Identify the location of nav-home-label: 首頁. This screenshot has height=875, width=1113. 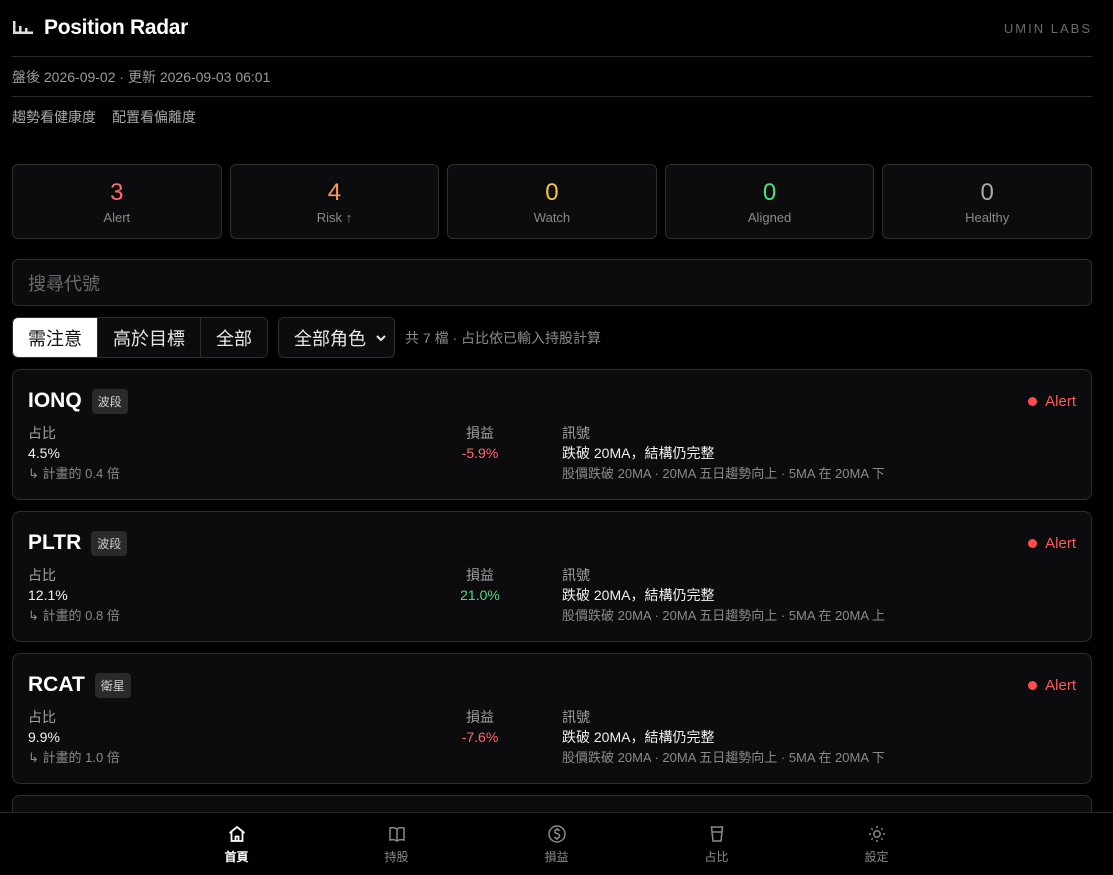
(236, 856).